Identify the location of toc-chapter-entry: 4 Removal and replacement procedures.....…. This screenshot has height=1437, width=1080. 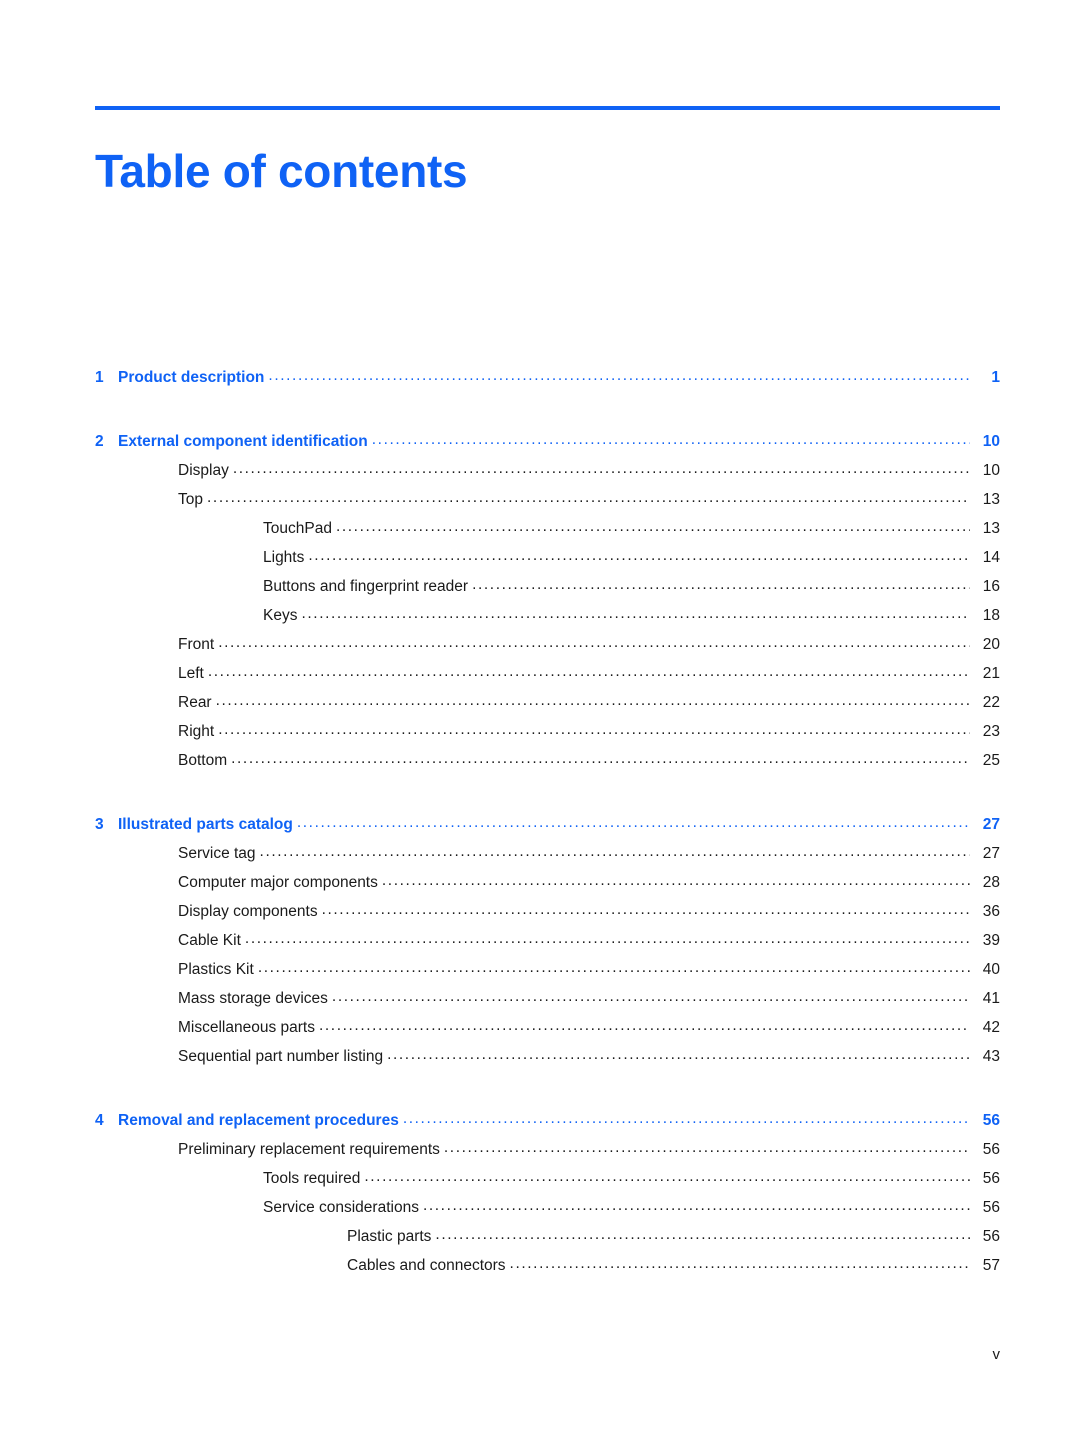
(547, 1126).